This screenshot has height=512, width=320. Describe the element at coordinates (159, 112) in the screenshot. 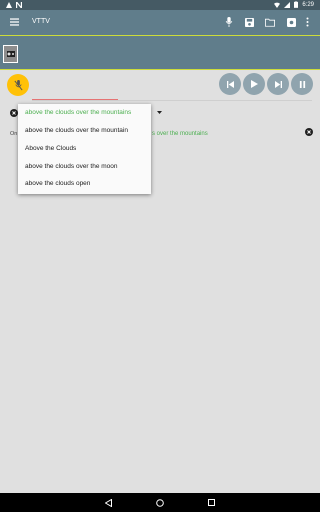

I see `dropdown-arrow-icon` at that location.